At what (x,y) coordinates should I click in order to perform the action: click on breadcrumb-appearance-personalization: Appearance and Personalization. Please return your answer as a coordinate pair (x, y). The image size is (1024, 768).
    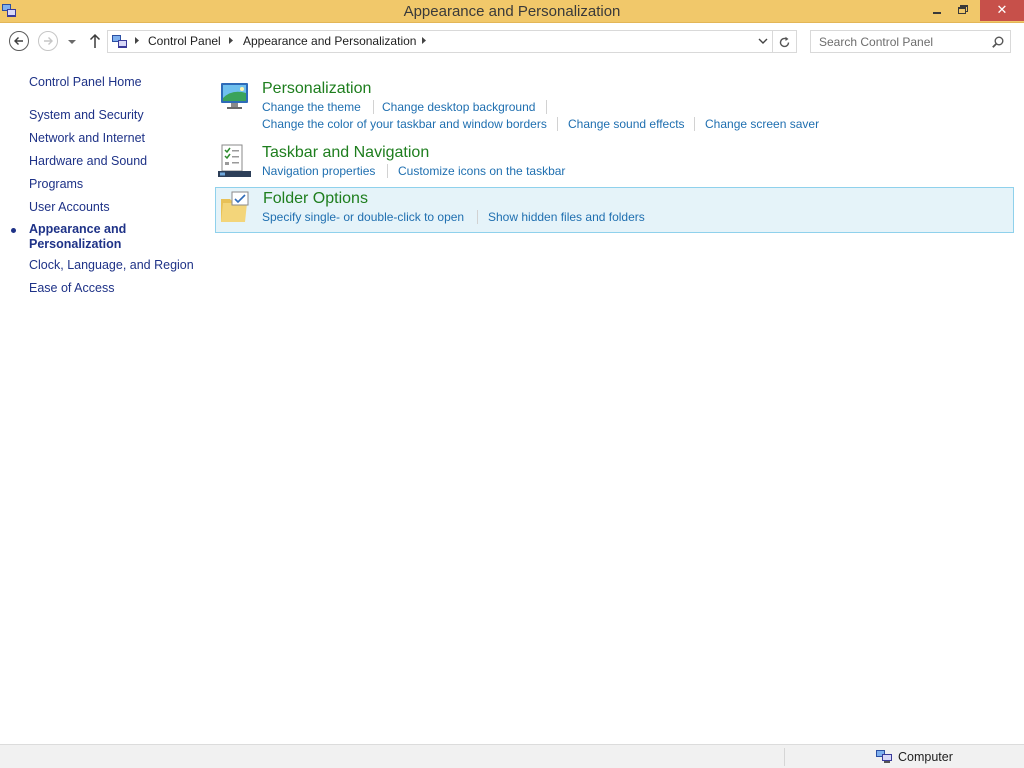
    Looking at the image, I should click on (329, 41).